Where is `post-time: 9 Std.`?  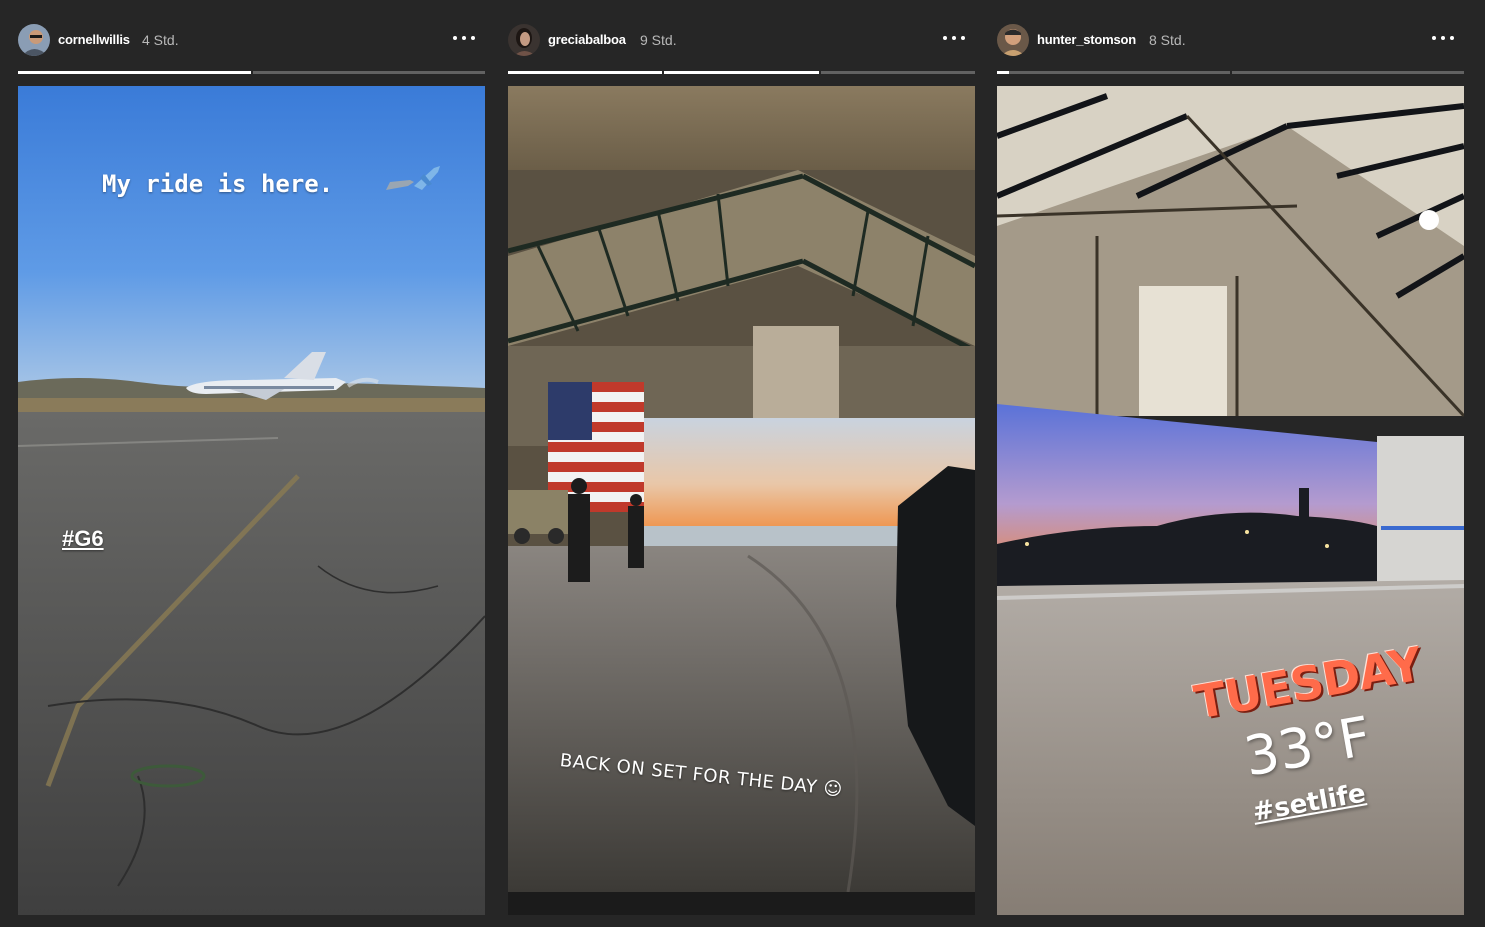 post-time: 9 Std. is located at coordinates (658, 40).